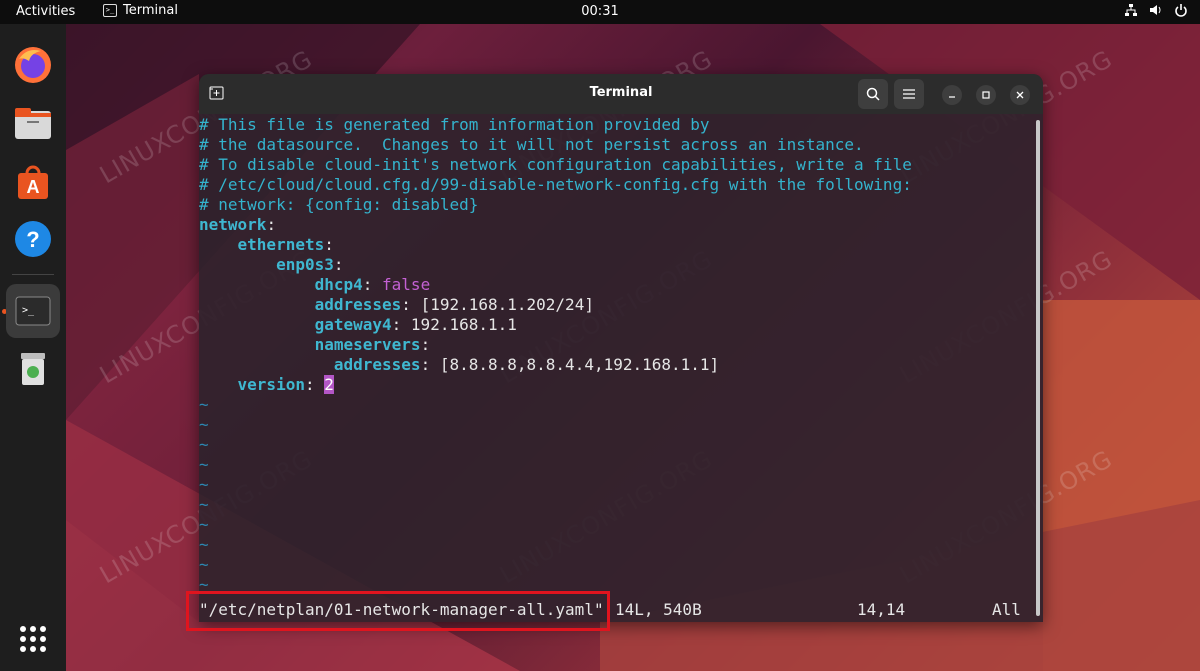 This screenshot has height=671, width=1200. I want to click on yaml-line: addresses: [192.168.1.202/24], so click(454, 304).